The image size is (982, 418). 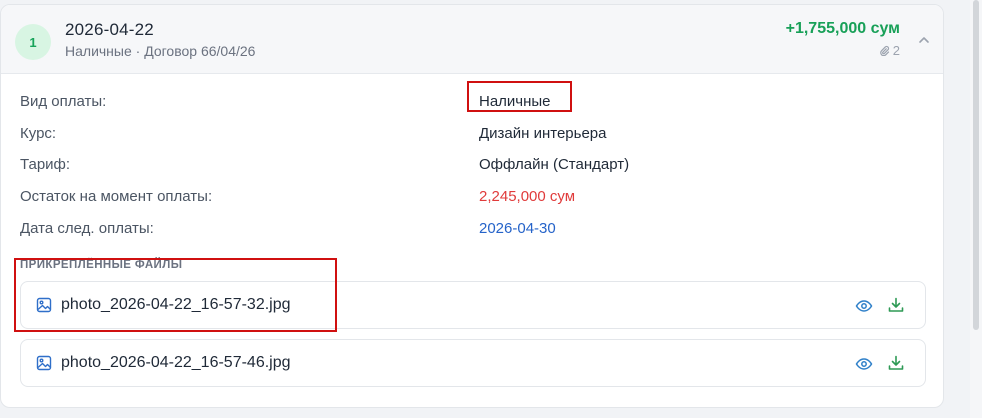 What do you see at coordinates (473, 363) in the screenshot?
I see `file-row: photo_2026-04-22_16-57-46.jpg` at bounding box center [473, 363].